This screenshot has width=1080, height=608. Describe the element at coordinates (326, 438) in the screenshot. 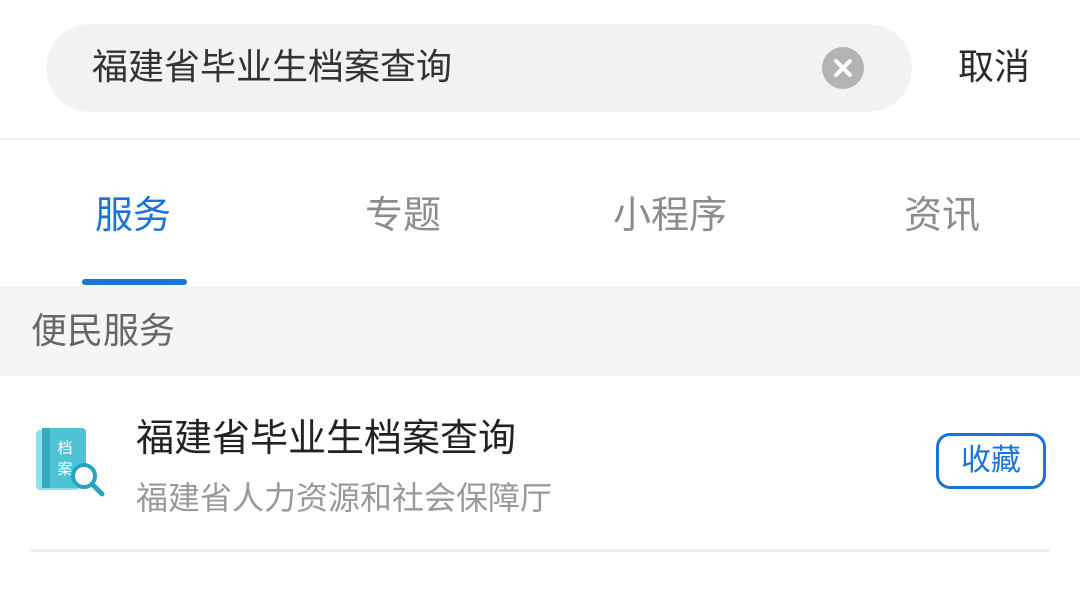

I see `result-title: 福建省毕业生档案查询` at that location.